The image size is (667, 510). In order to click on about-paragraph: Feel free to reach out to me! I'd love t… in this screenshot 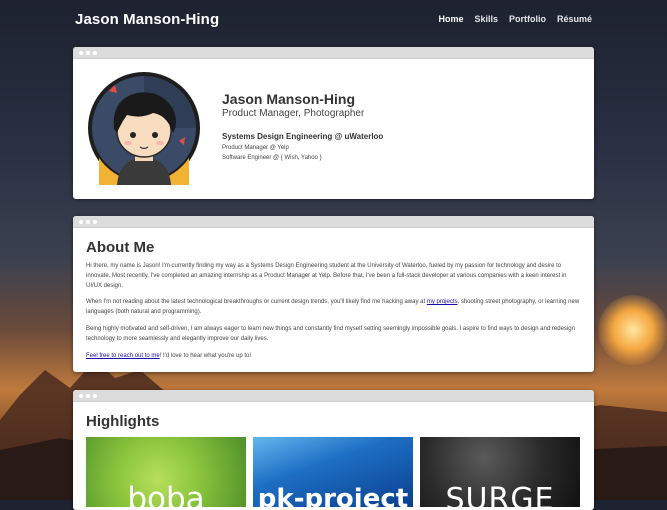, I will do `click(333, 357)`.